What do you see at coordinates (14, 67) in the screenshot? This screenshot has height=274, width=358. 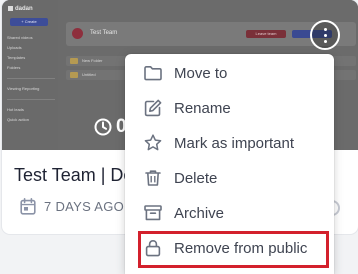 I see `thumbnail-nav-item: Folders` at bounding box center [14, 67].